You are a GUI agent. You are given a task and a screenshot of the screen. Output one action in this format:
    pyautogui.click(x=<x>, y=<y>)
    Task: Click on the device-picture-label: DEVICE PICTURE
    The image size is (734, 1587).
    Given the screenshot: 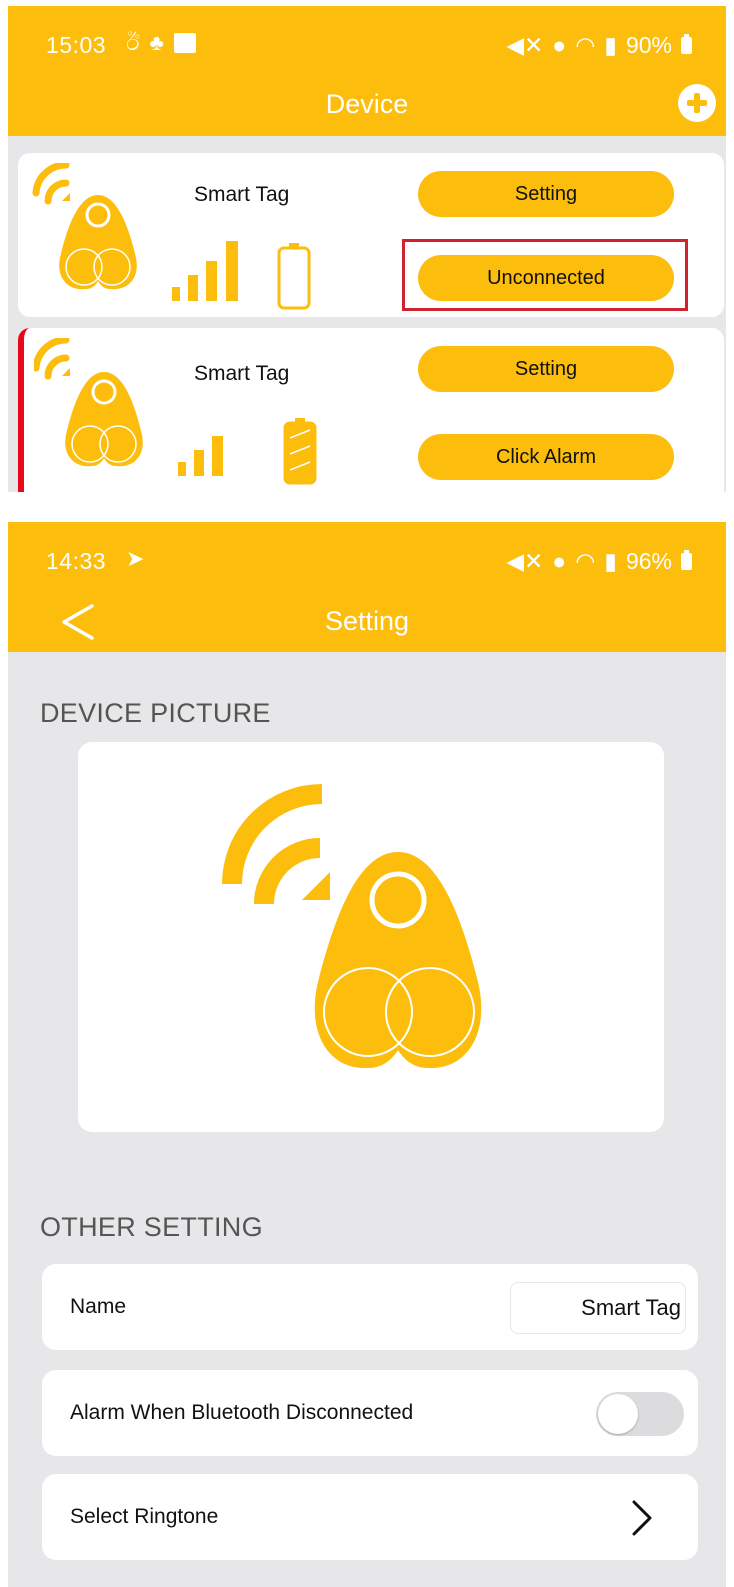 What is the action you would take?
    pyautogui.click(x=155, y=713)
    